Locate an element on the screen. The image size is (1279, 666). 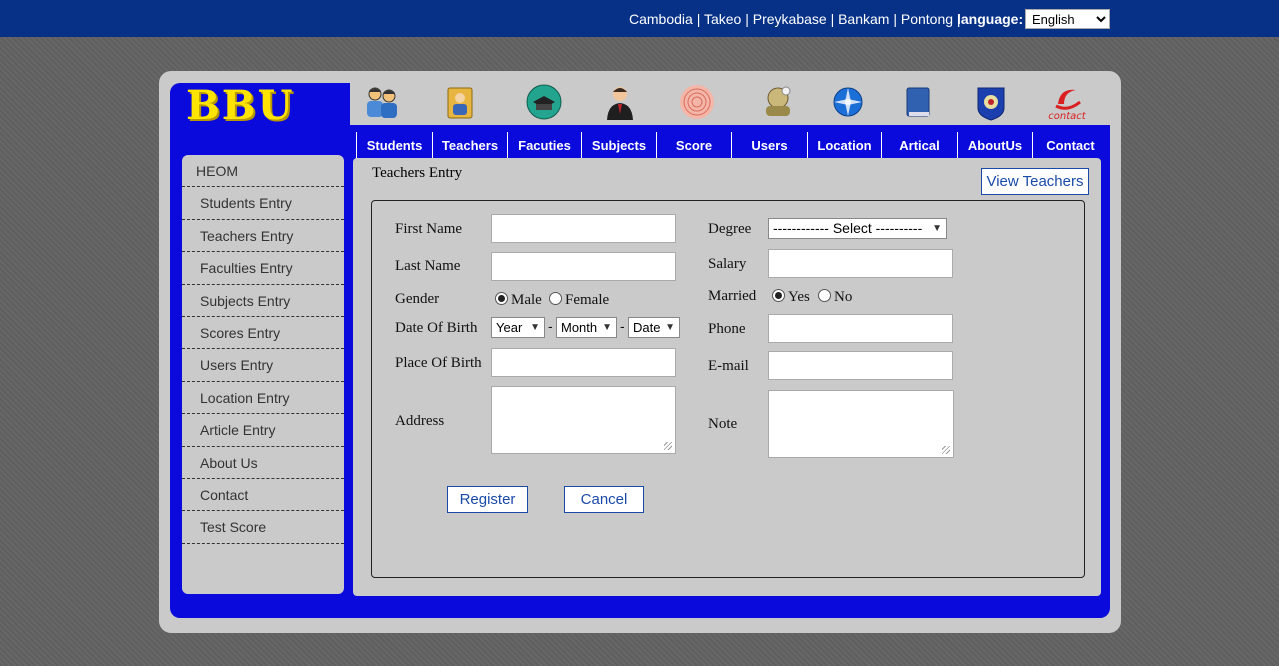
sidebar-item-subjects-entry: Subjects Entry is located at coordinates (263, 301).